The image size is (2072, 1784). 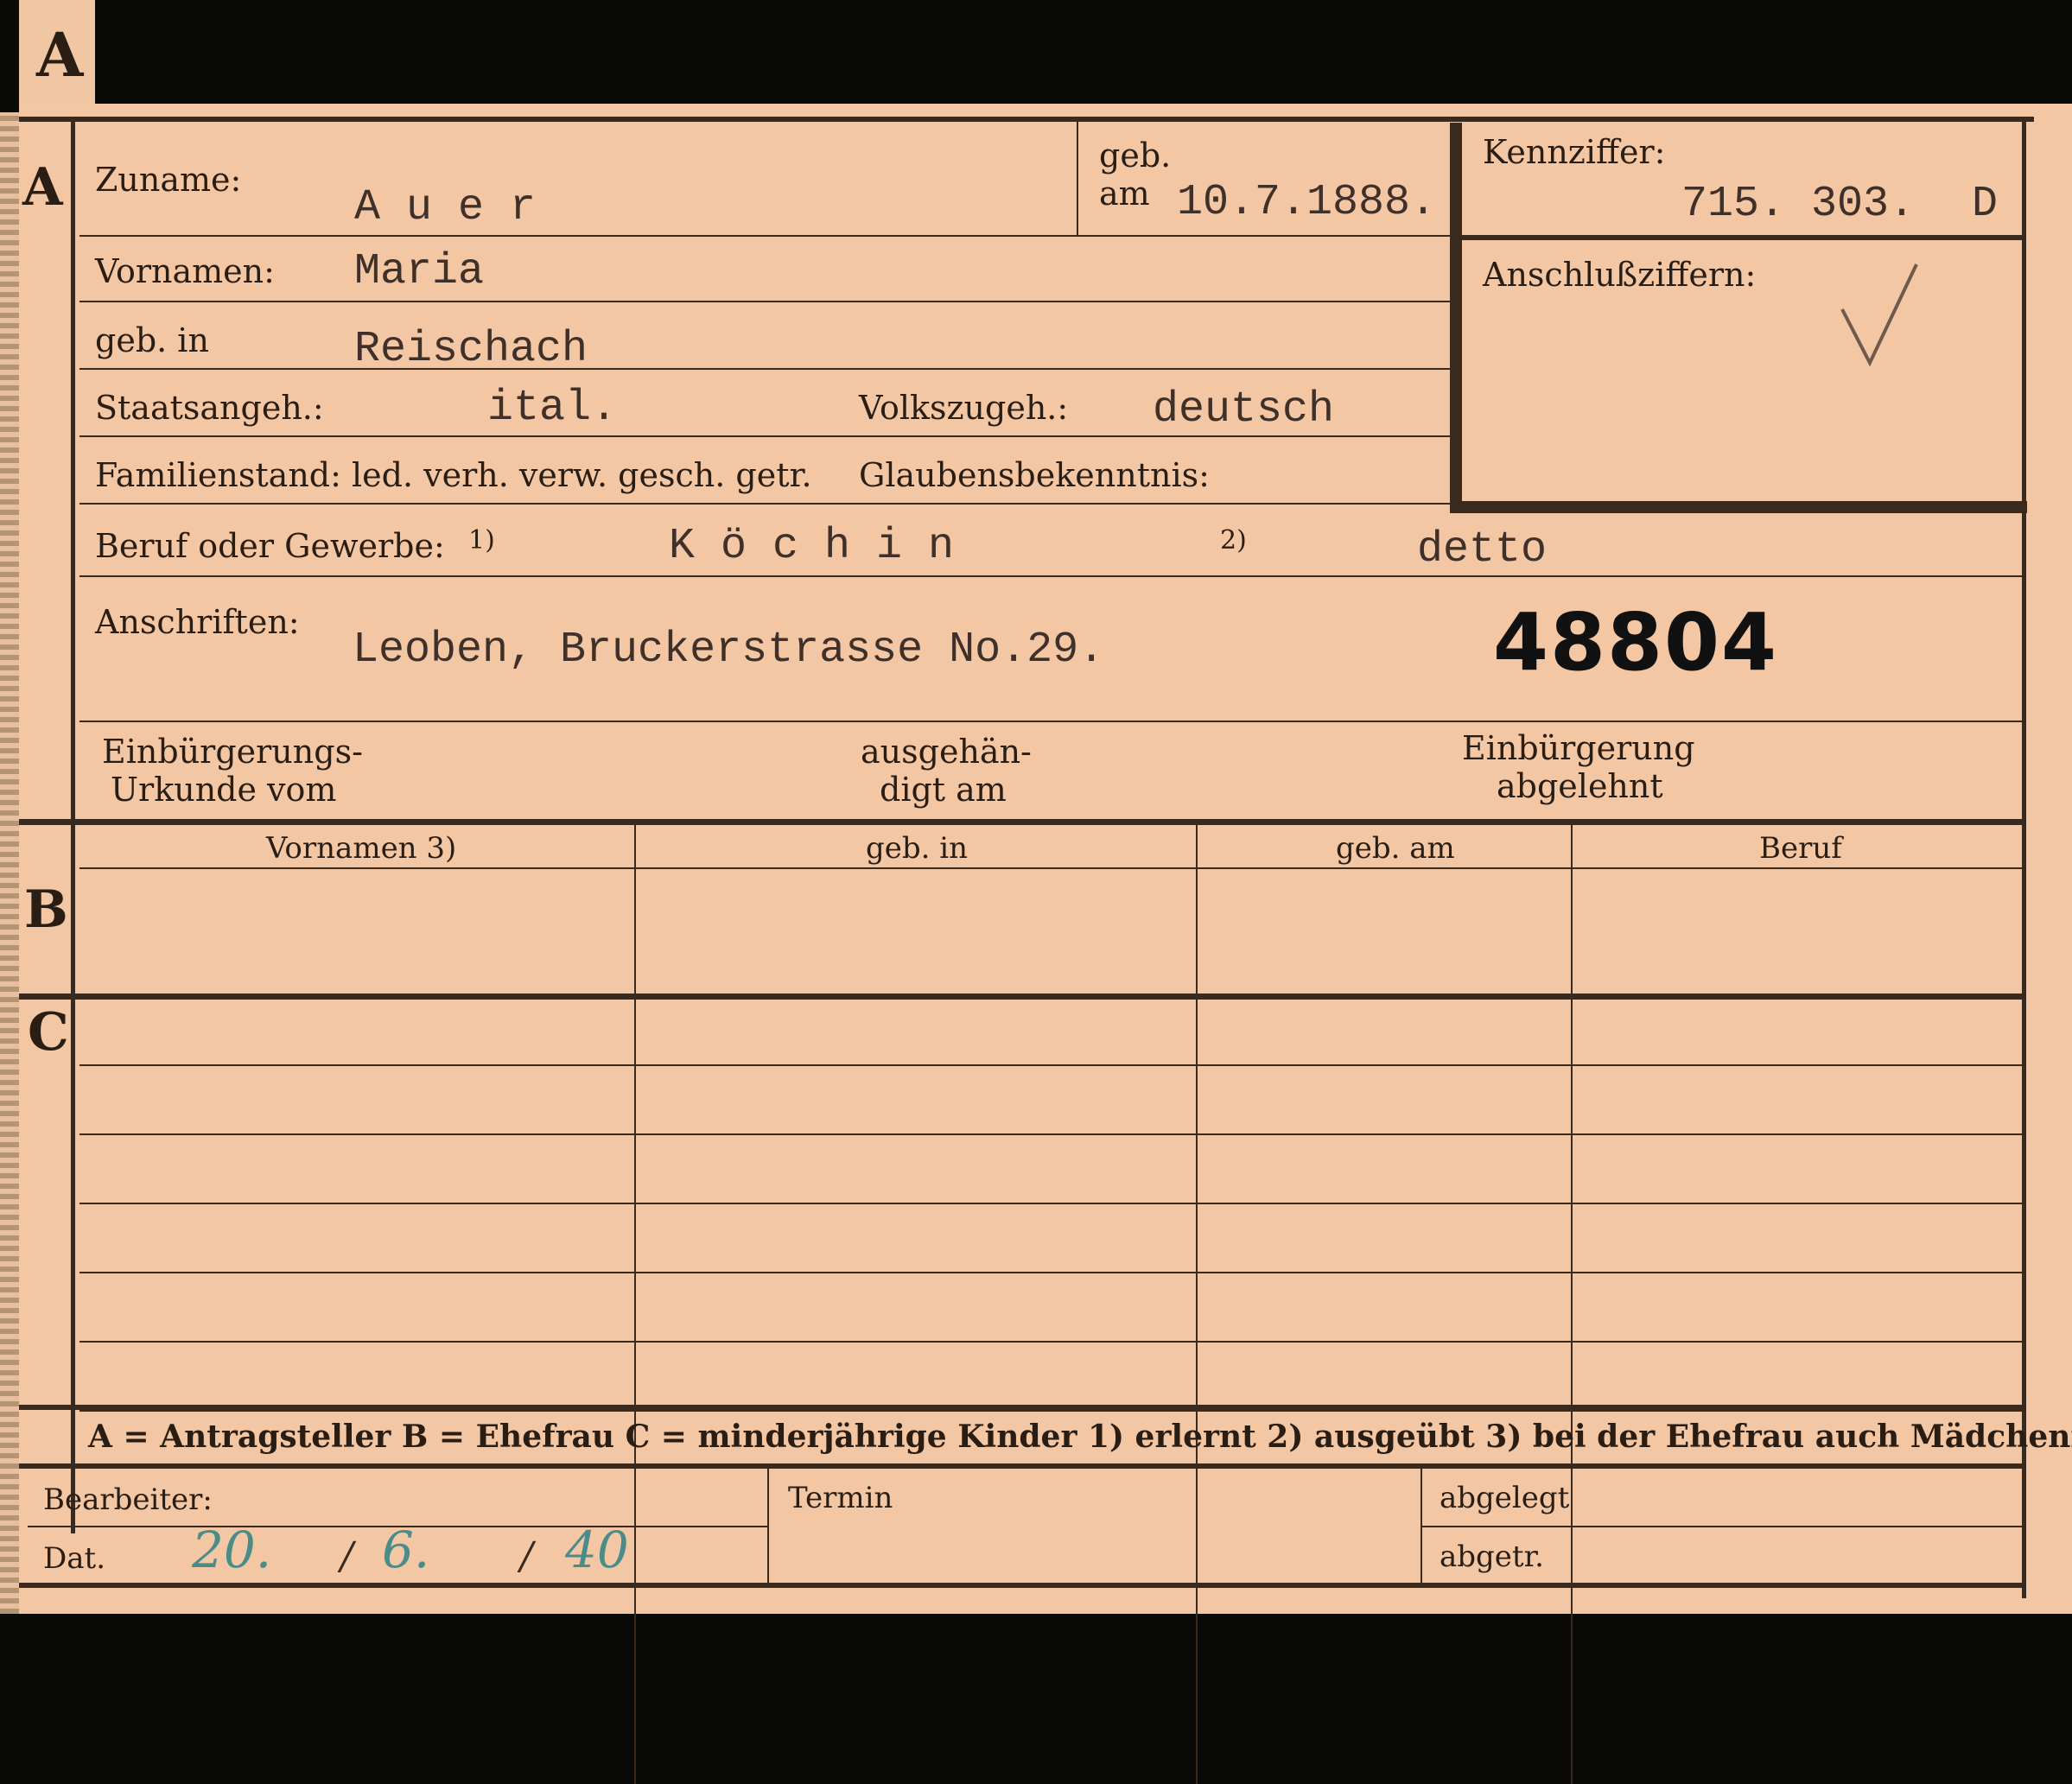 I want to click on beruf-value-2: detto, so click(x=1482, y=550).